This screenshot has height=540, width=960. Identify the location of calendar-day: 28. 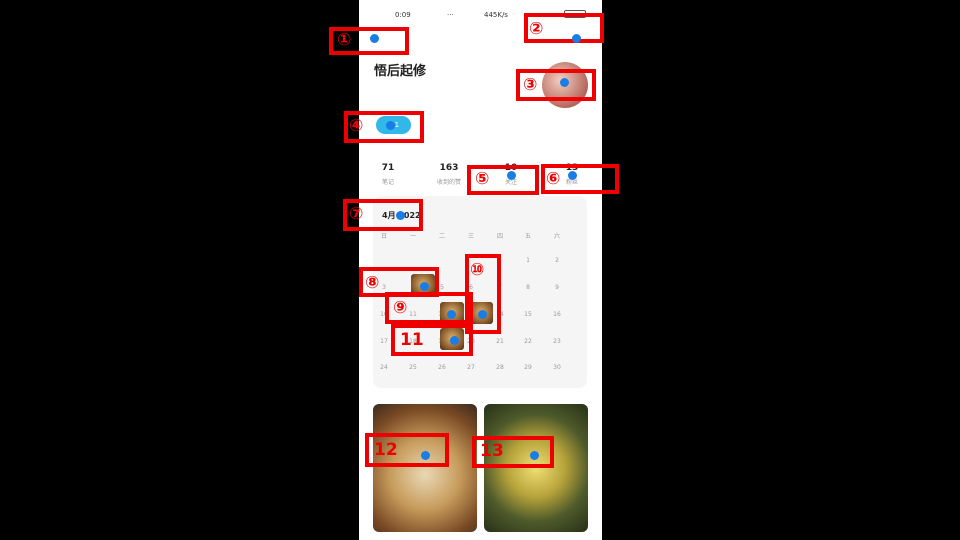
(500, 367).